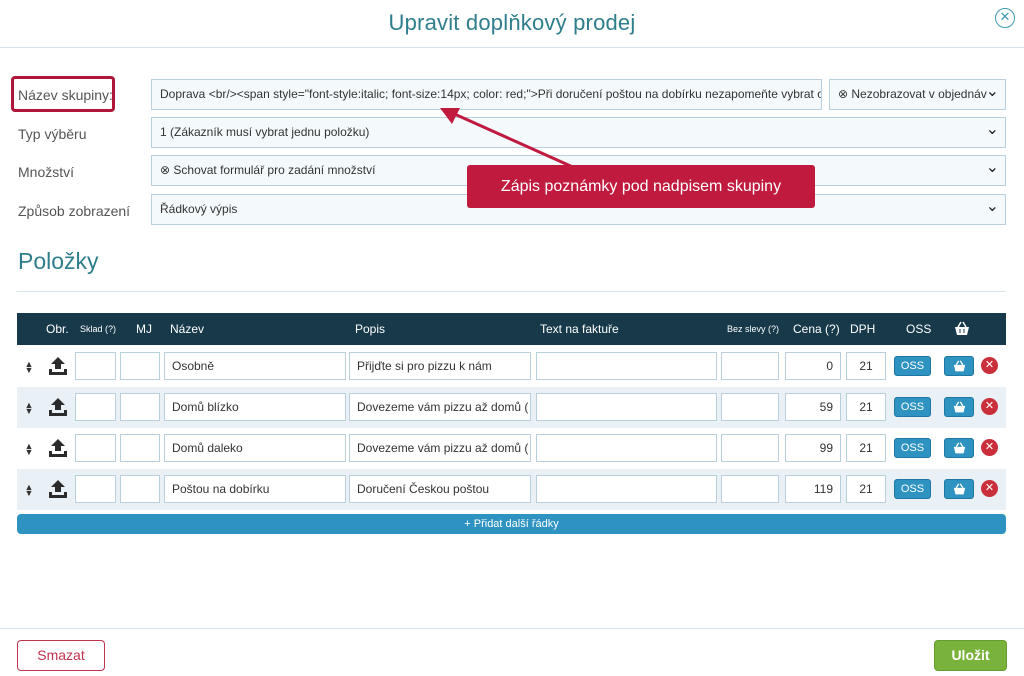 The height and width of the screenshot is (676, 1024). What do you see at coordinates (440, 489) in the screenshot?
I see `description-input: Doručení Českou poštou` at bounding box center [440, 489].